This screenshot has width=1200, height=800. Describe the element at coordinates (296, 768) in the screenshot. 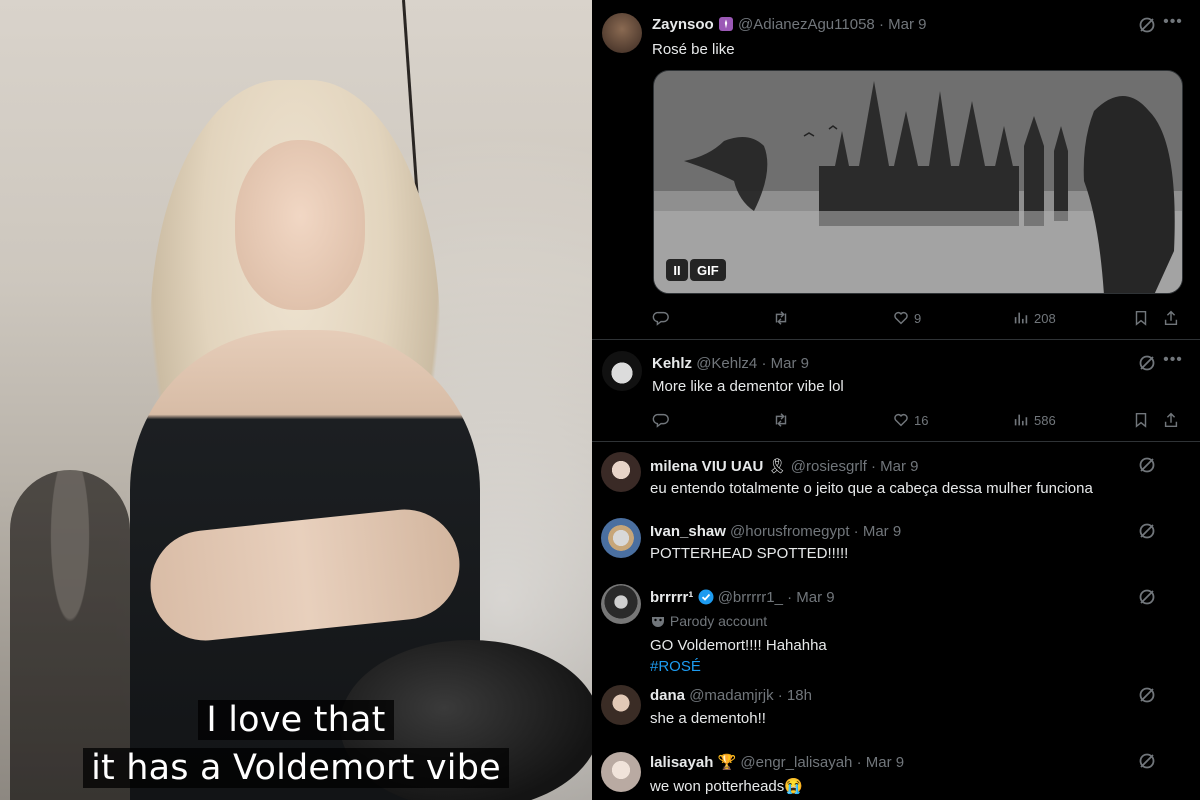

I see `subtitle-line-2: it has a Voldemort vibe` at that location.